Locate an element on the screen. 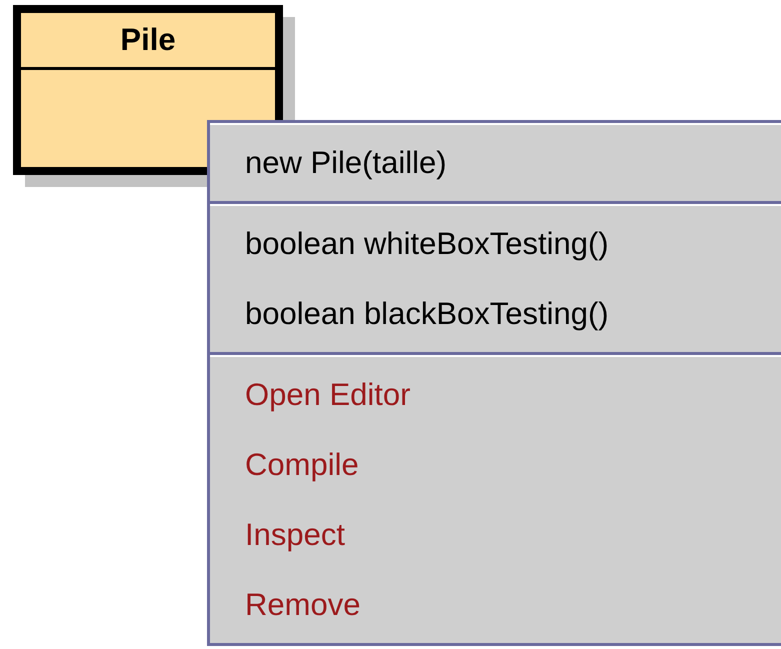  class-name: Pile is located at coordinates (148, 41).